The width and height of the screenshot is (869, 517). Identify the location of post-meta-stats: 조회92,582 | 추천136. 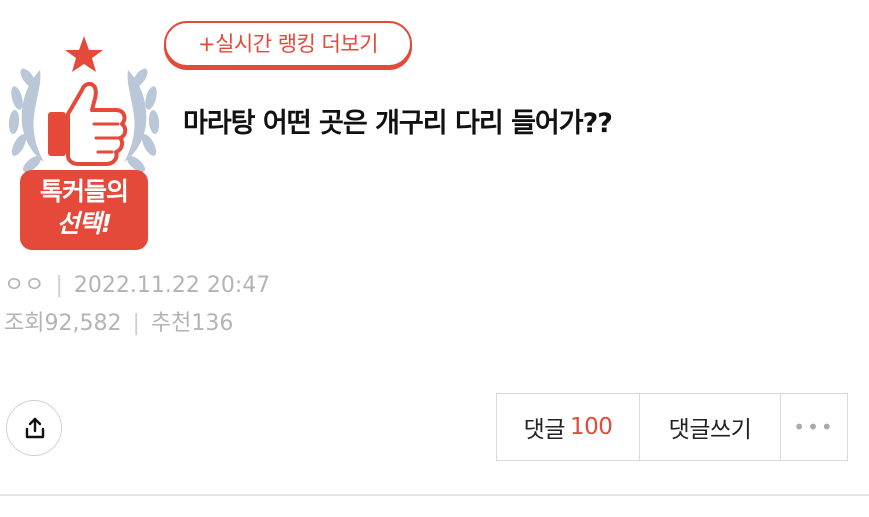
(118, 324).